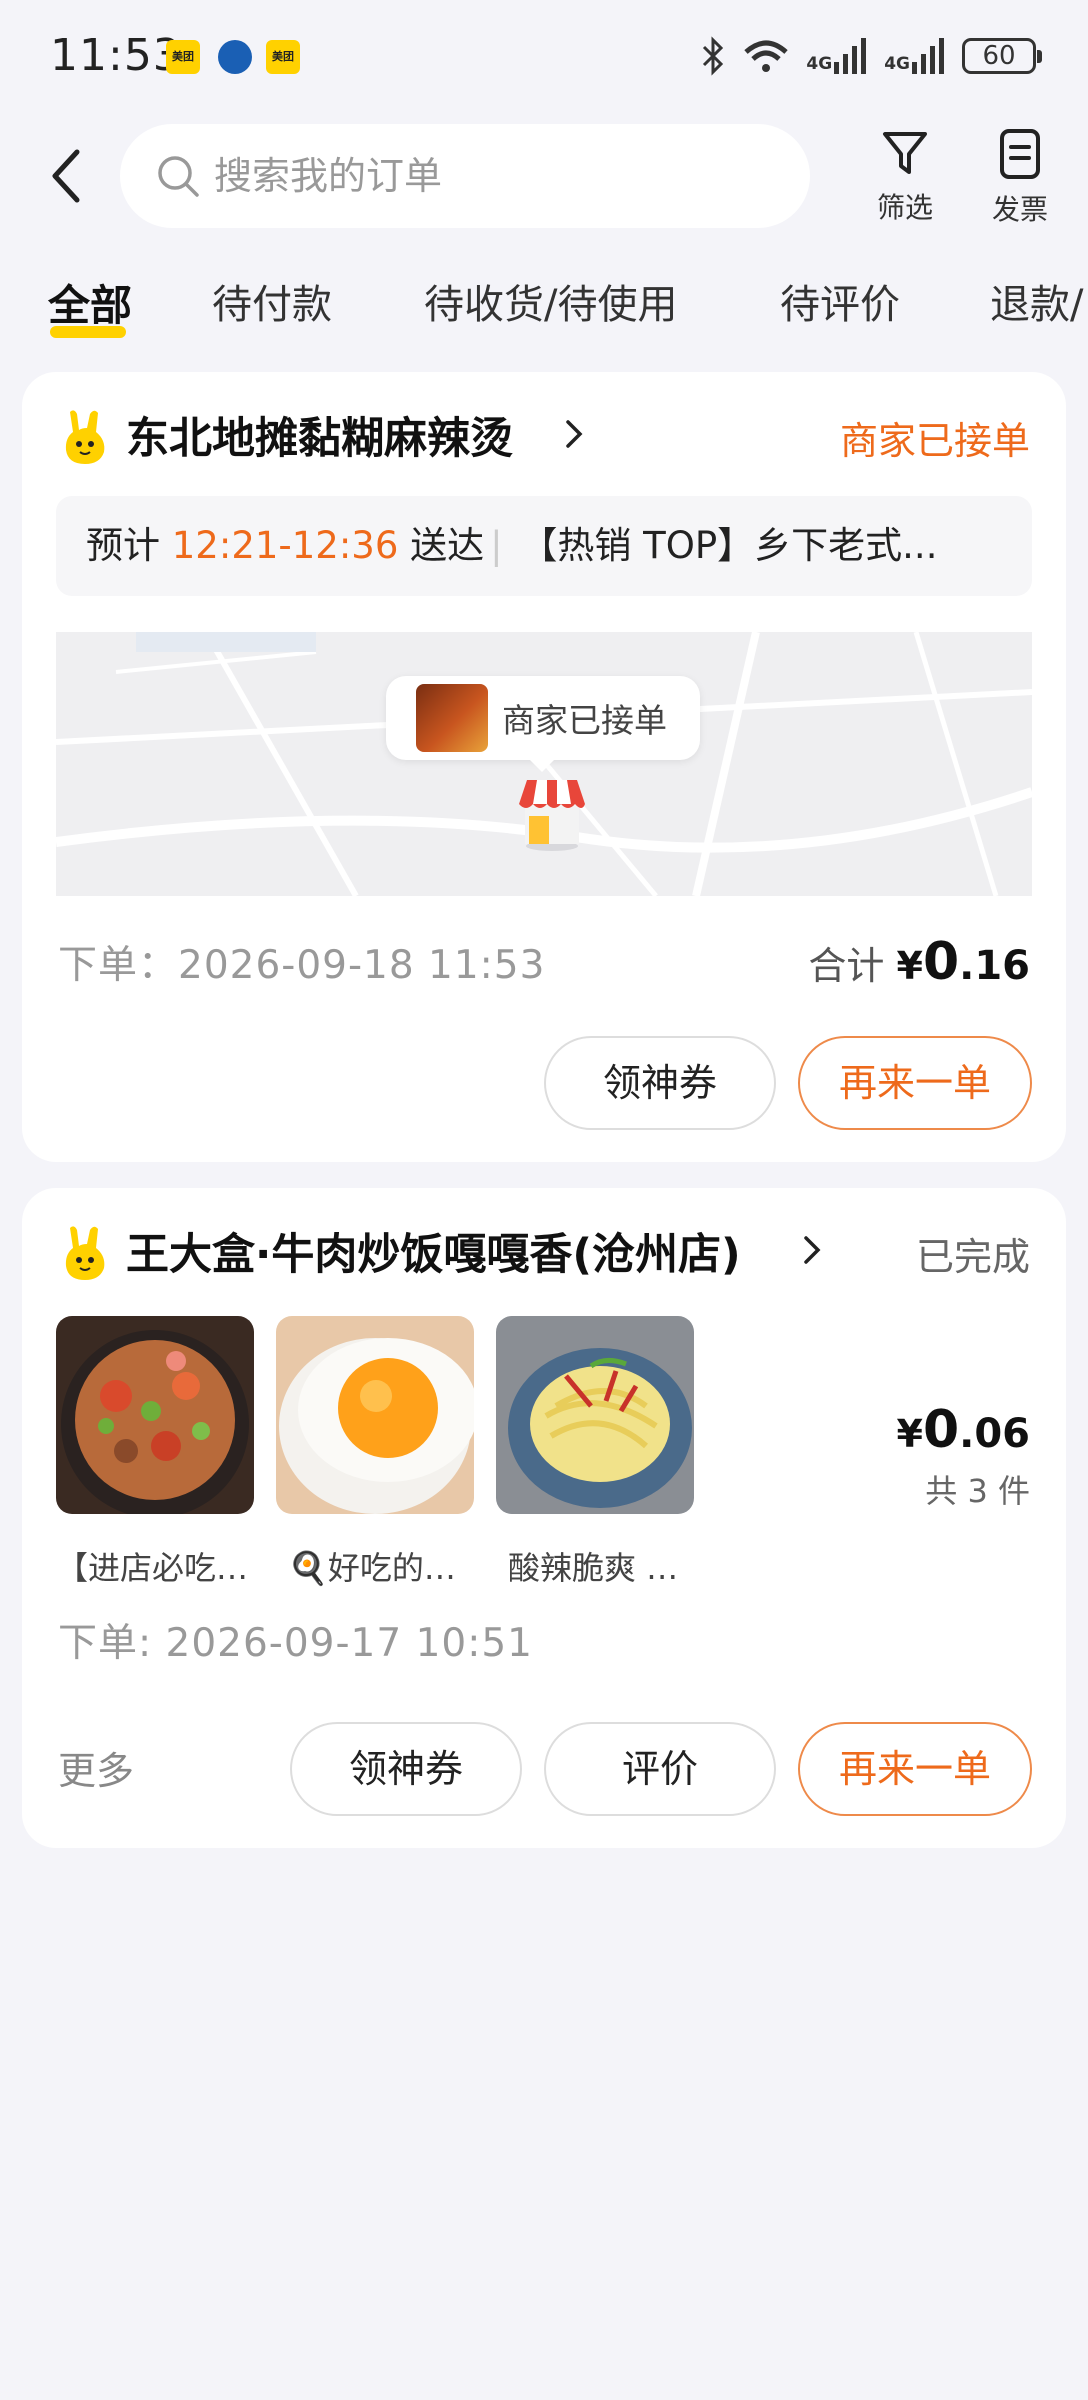 This screenshot has height=2400, width=1088. I want to click on status-time: 11:53, so click(116, 55).